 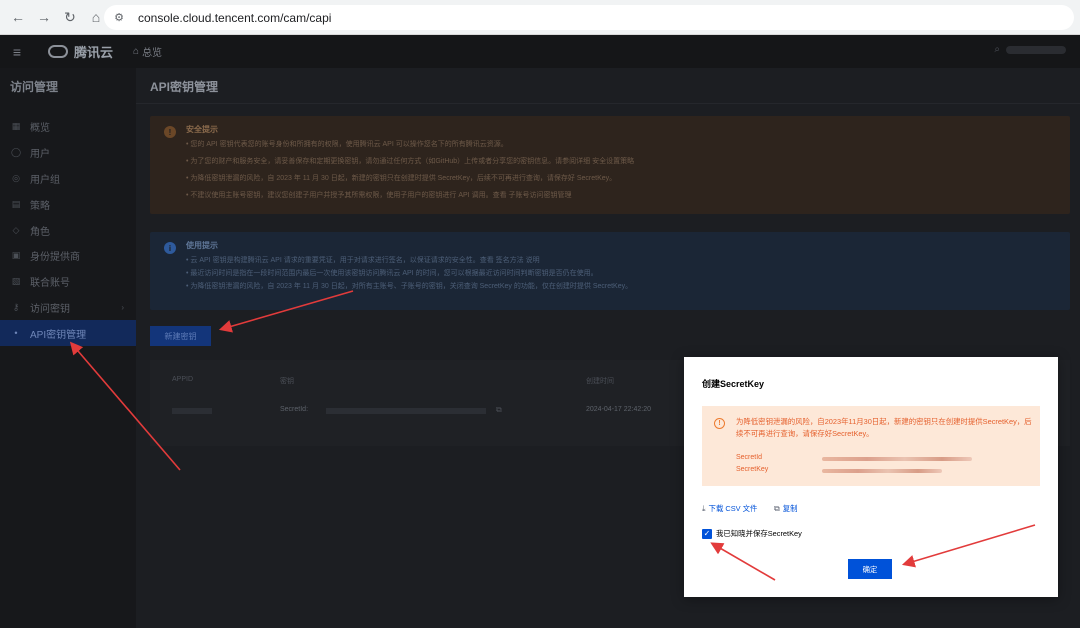 What do you see at coordinates (50, 309) in the screenshot?
I see `sidebar-item-label: 访问密钥` at bounding box center [50, 309].